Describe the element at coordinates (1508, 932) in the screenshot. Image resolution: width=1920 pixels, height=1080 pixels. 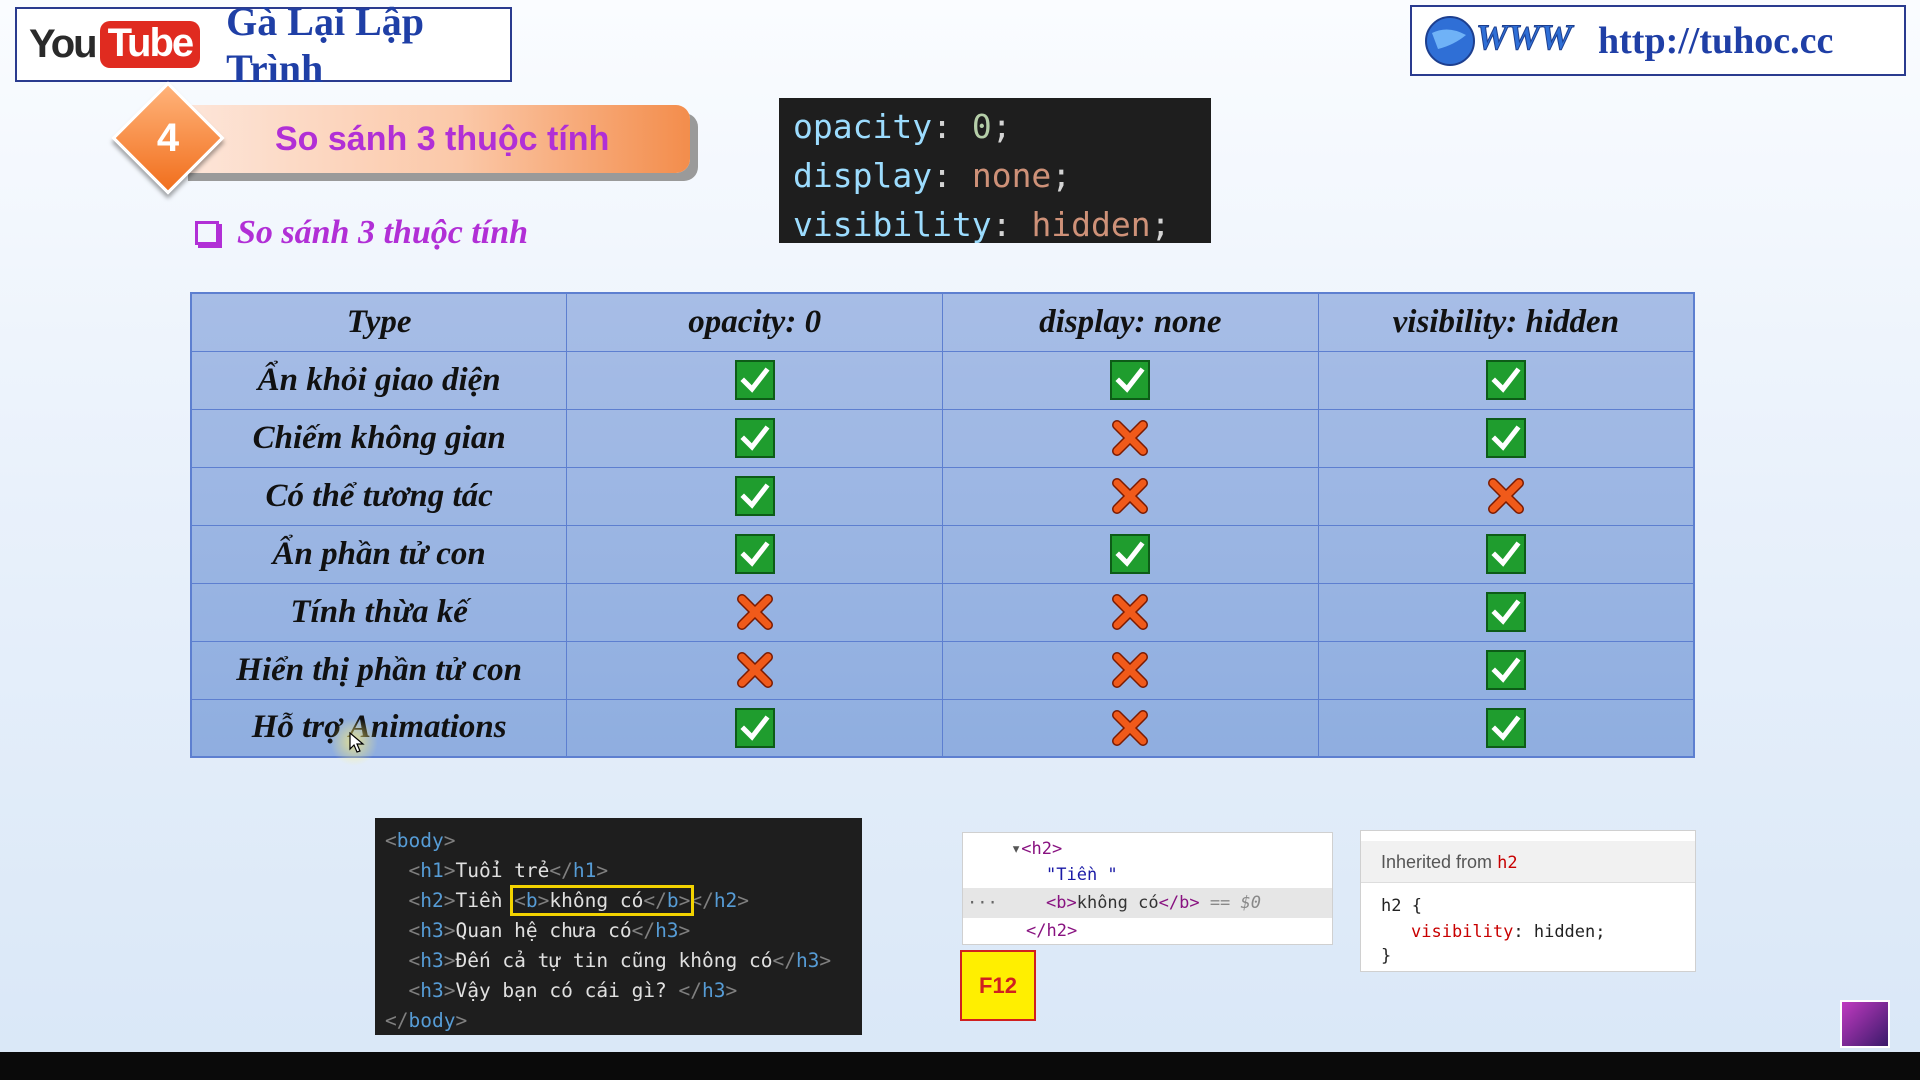
I see `css-declaration: visibility: hidden;` at that location.